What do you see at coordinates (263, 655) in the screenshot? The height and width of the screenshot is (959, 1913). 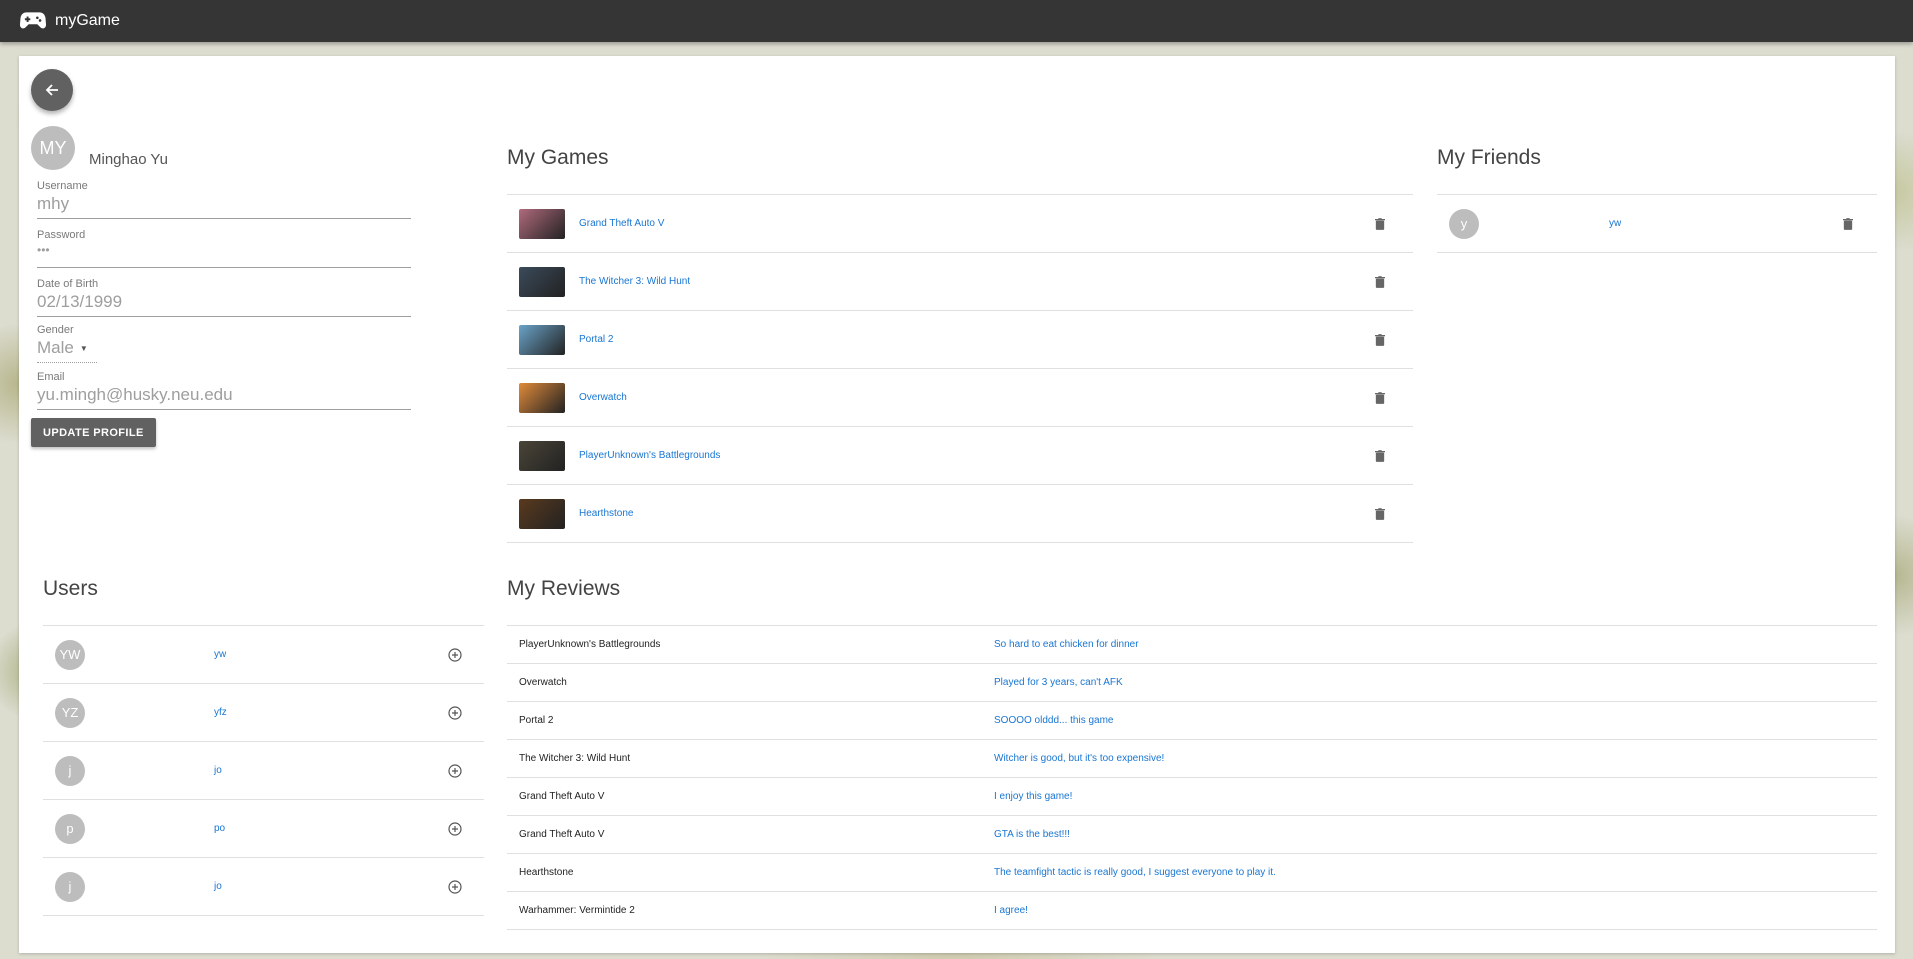 I see `user-row: YW yw` at bounding box center [263, 655].